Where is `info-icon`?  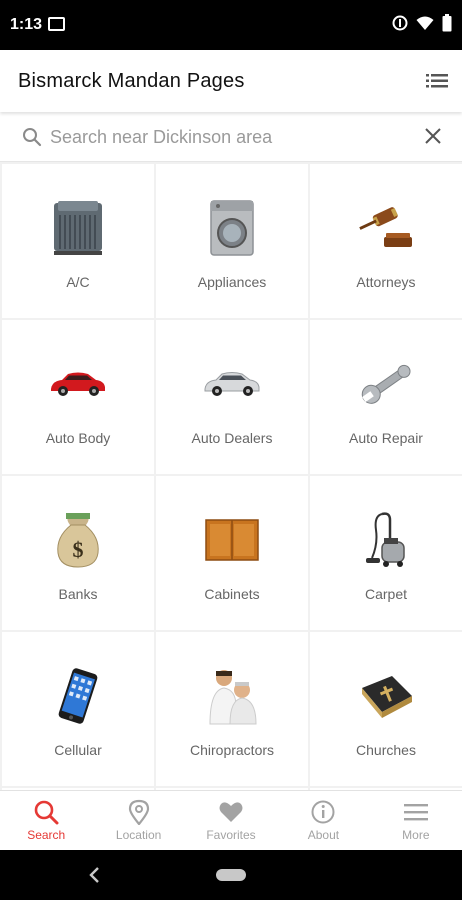 info-icon is located at coordinates (323, 812).